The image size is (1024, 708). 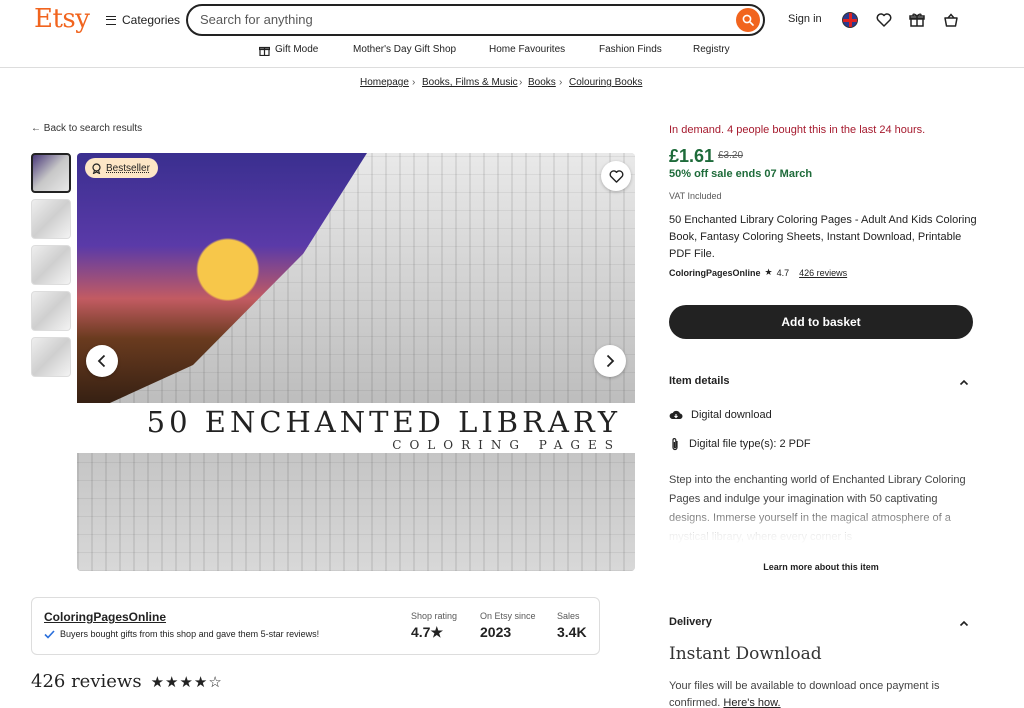 What do you see at coordinates (527, 49) in the screenshot?
I see `nav-item-home-favourites: Home Favourites` at bounding box center [527, 49].